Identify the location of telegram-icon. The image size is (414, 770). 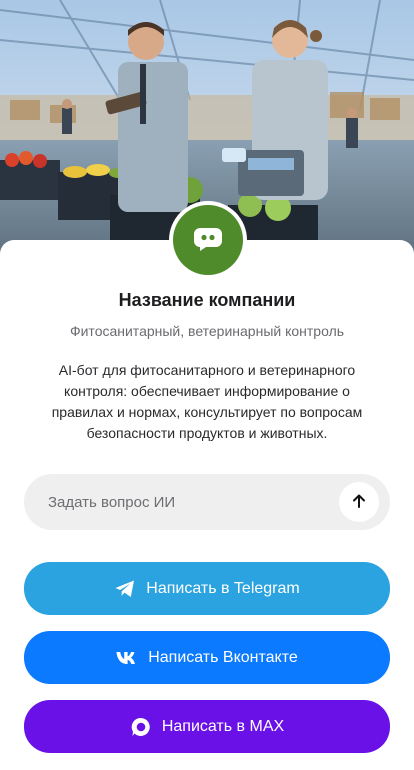
(125, 589).